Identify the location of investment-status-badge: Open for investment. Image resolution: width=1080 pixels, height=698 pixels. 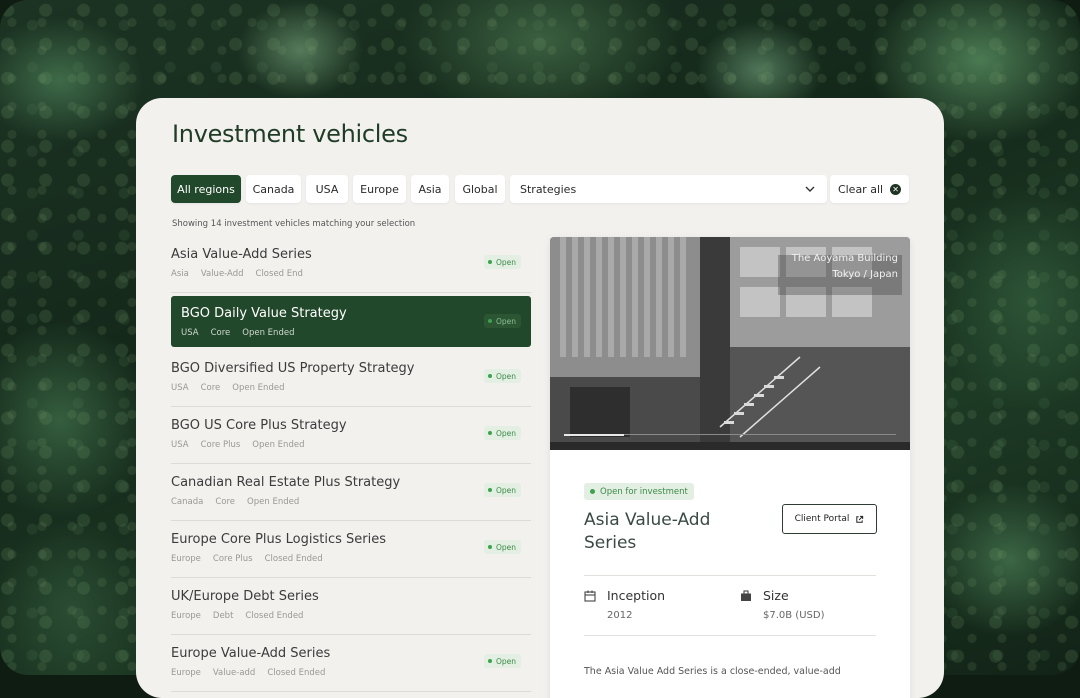
(639, 491).